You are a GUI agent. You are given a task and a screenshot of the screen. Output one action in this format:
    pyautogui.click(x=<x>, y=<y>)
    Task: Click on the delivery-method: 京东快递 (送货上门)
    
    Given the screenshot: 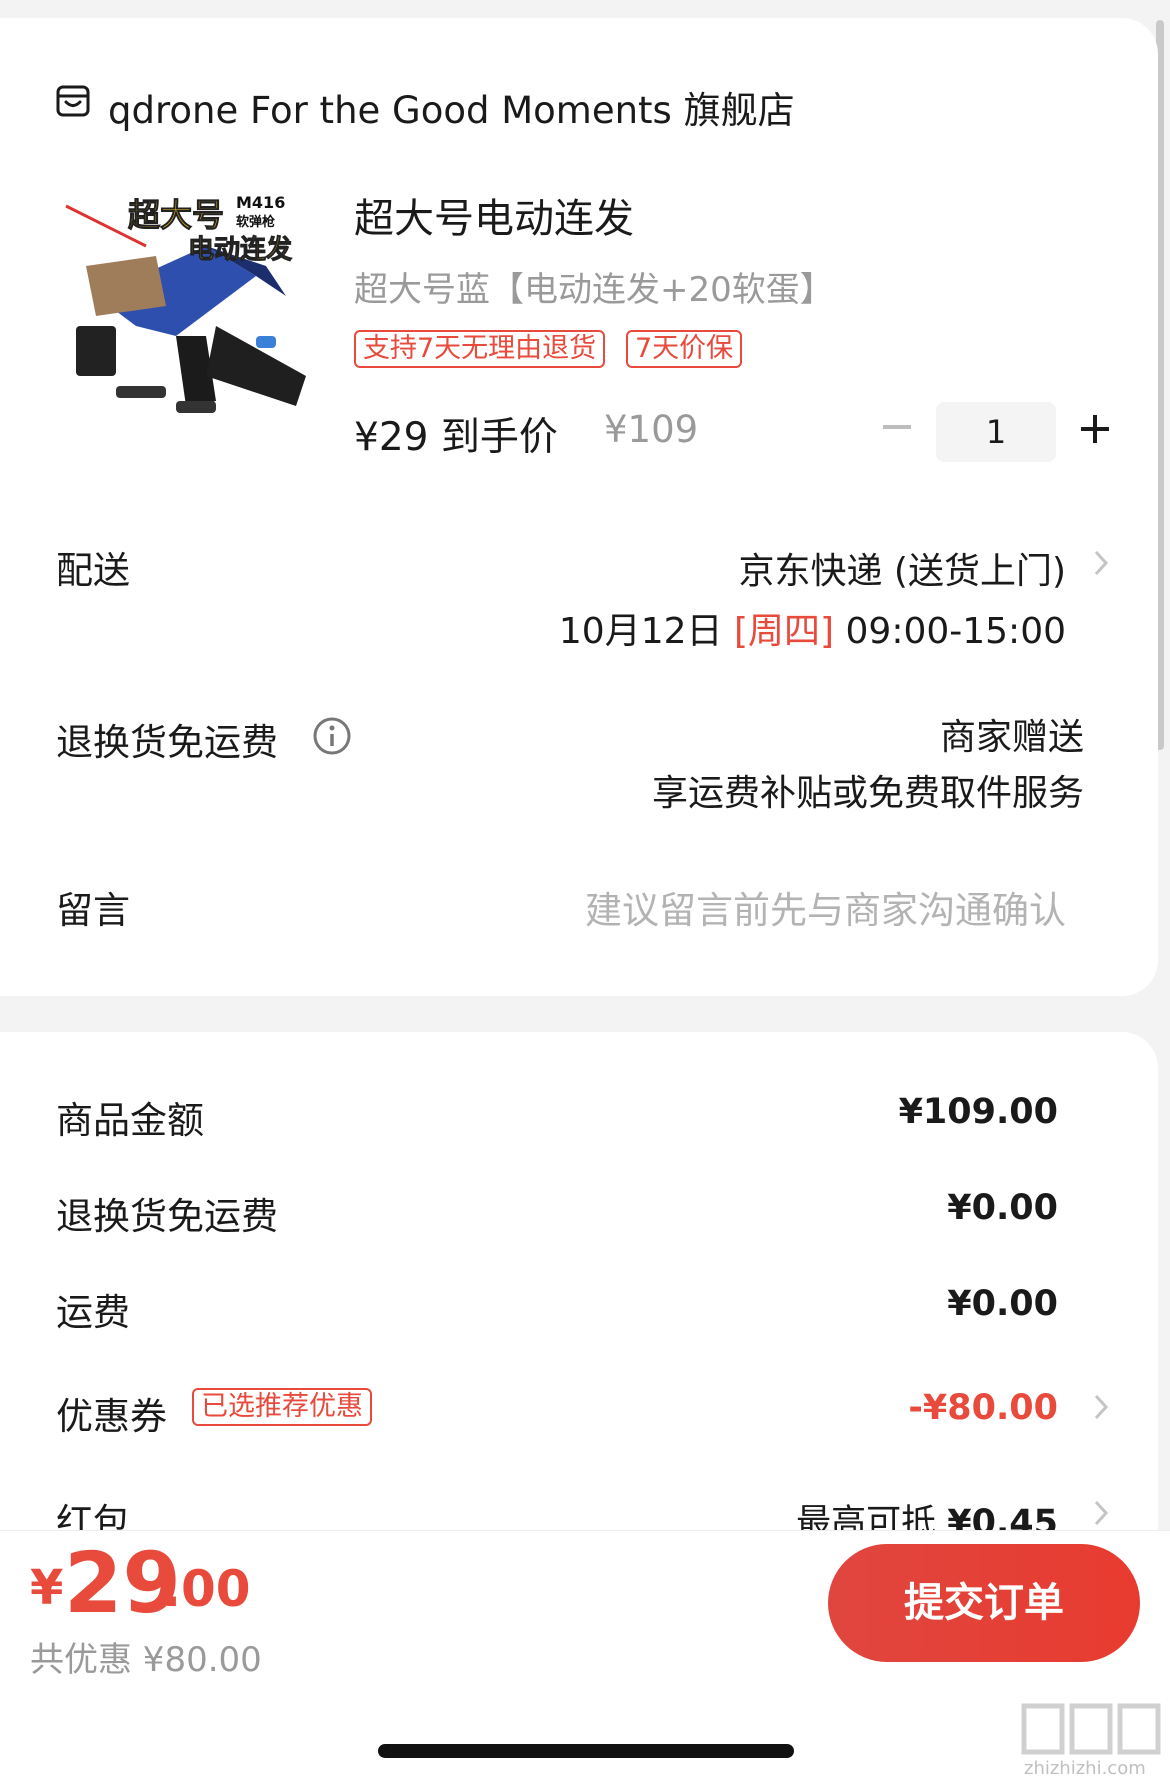 What is the action you would take?
    pyautogui.click(x=902, y=568)
    